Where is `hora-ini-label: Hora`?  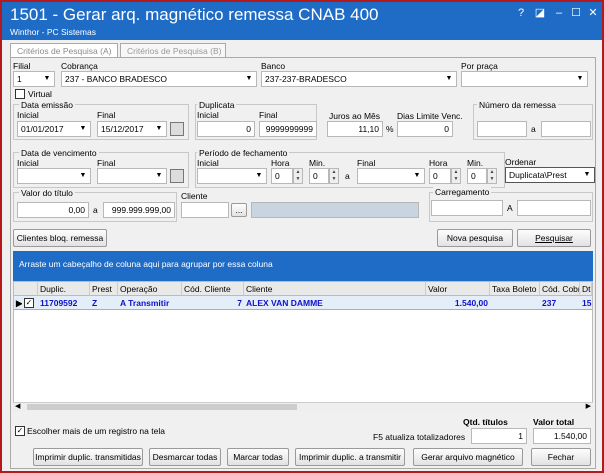 hora-ini-label: Hora is located at coordinates (280, 163).